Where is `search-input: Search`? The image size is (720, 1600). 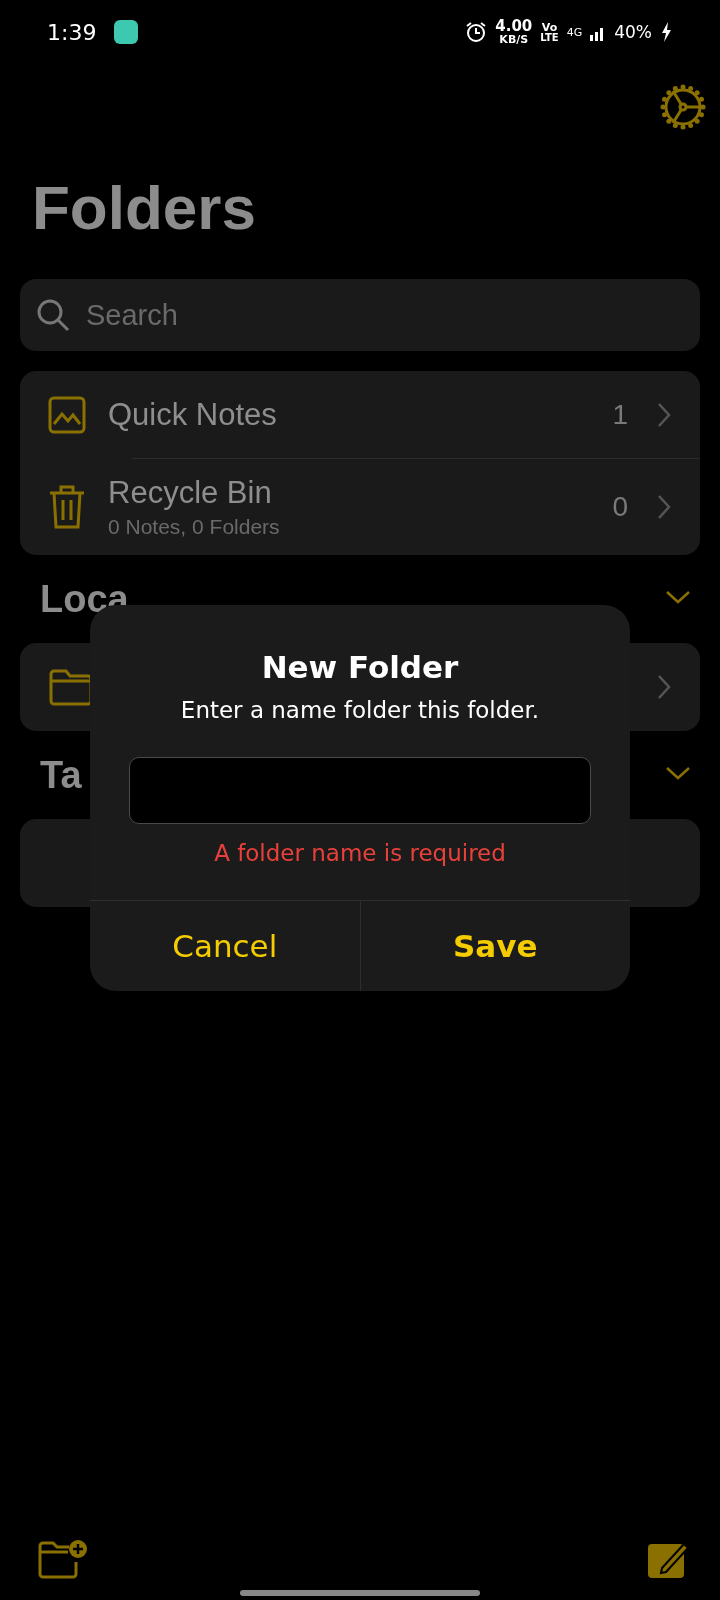 search-input: Search is located at coordinates (384, 315).